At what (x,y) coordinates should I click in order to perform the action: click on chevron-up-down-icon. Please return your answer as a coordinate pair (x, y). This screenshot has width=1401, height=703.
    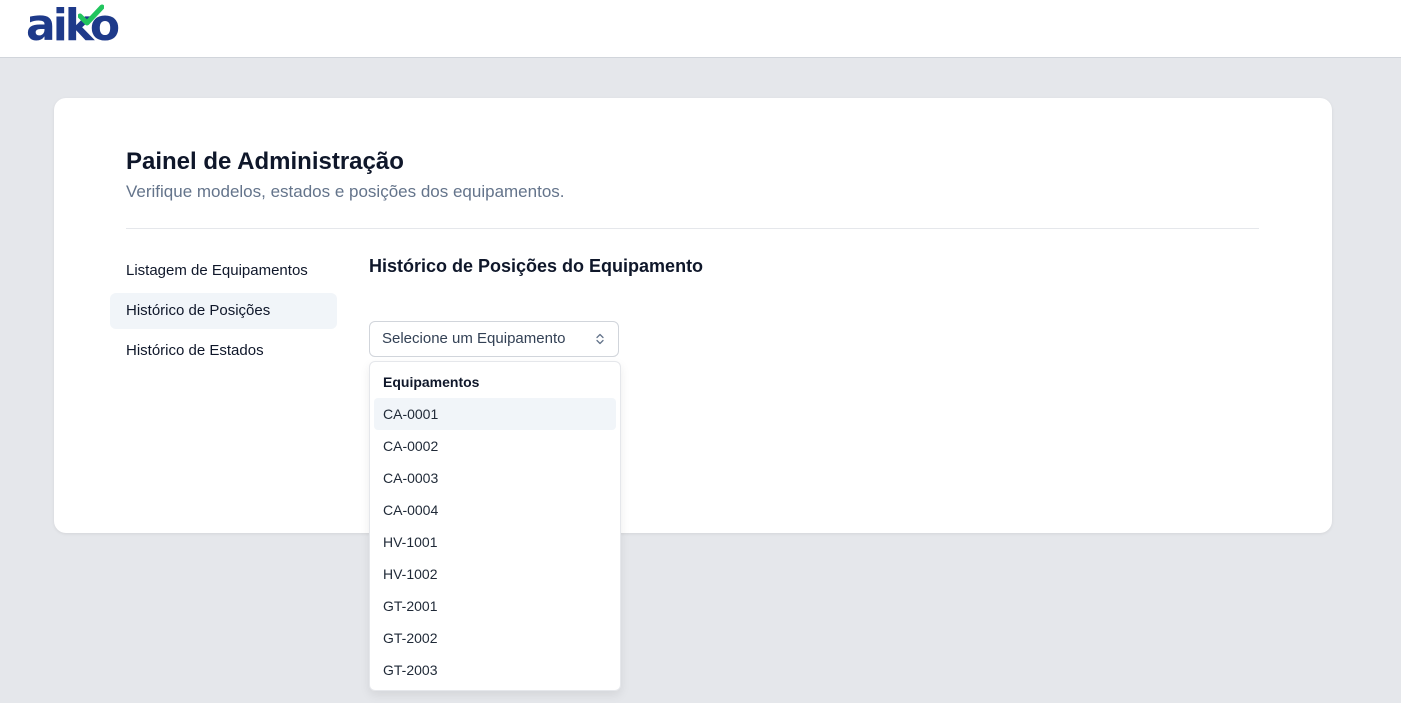
    Looking at the image, I should click on (600, 339).